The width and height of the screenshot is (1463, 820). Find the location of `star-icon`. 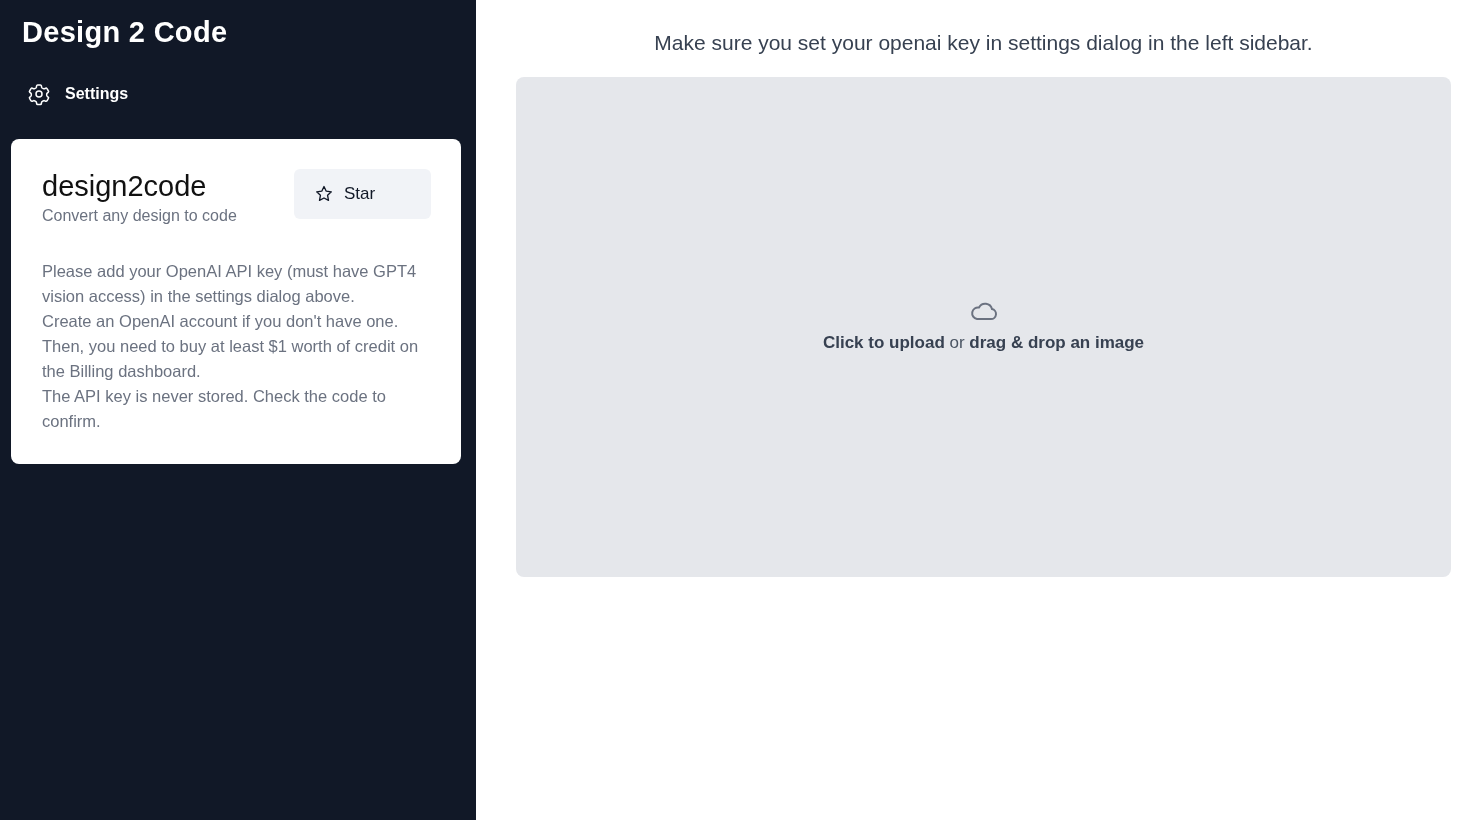

star-icon is located at coordinates (324, 194).